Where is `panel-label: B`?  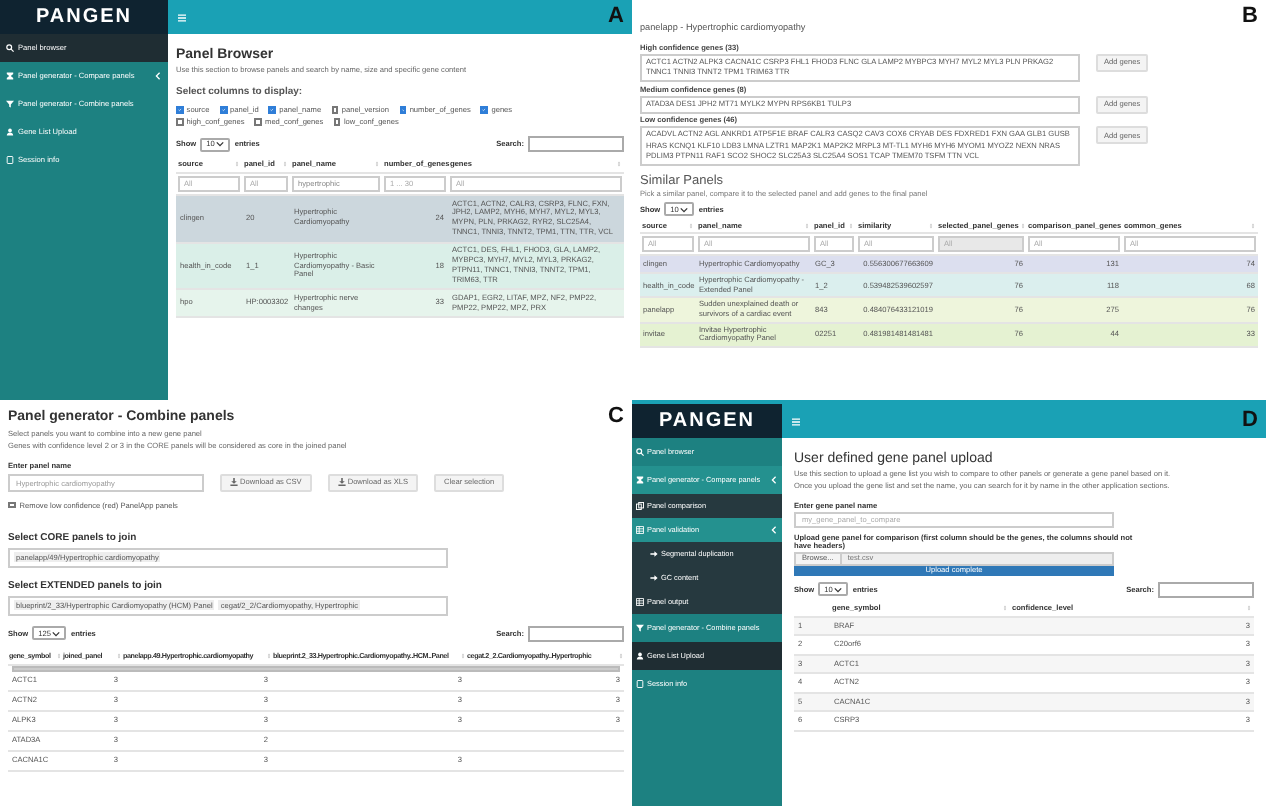 panel-label: B is located at coordinates (1250, 16).